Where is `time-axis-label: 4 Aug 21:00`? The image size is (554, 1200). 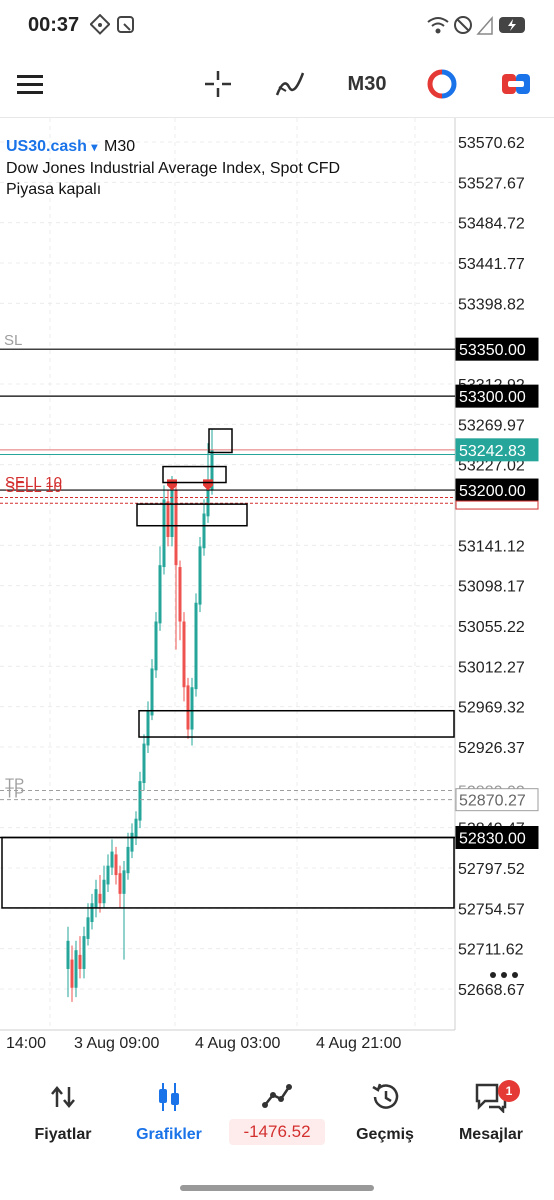 time-axis-label: 4 Aug 21:00 is located at coordinates (359, 1043).